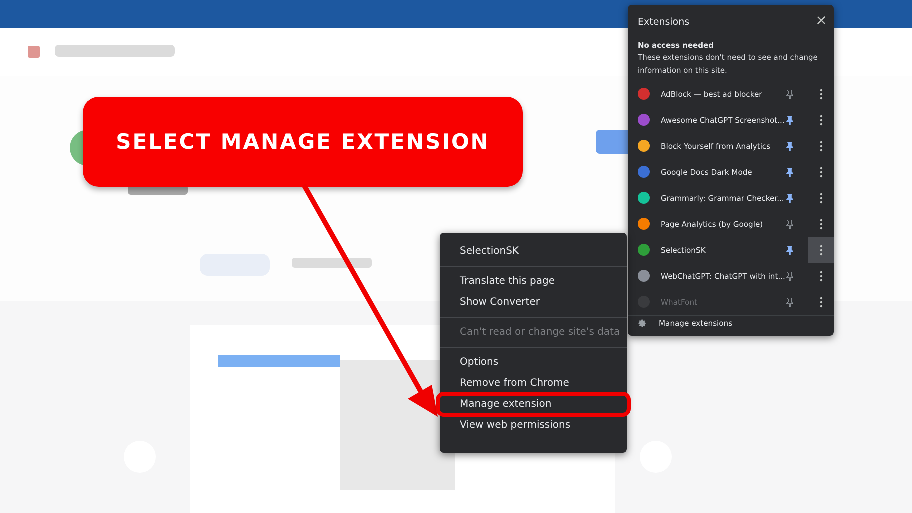 The height and width of the screenshot is (513, 912). Describe the element at coordinates (533, 425) in the screenshot. I see `menu-item: View web permissions` at that location.